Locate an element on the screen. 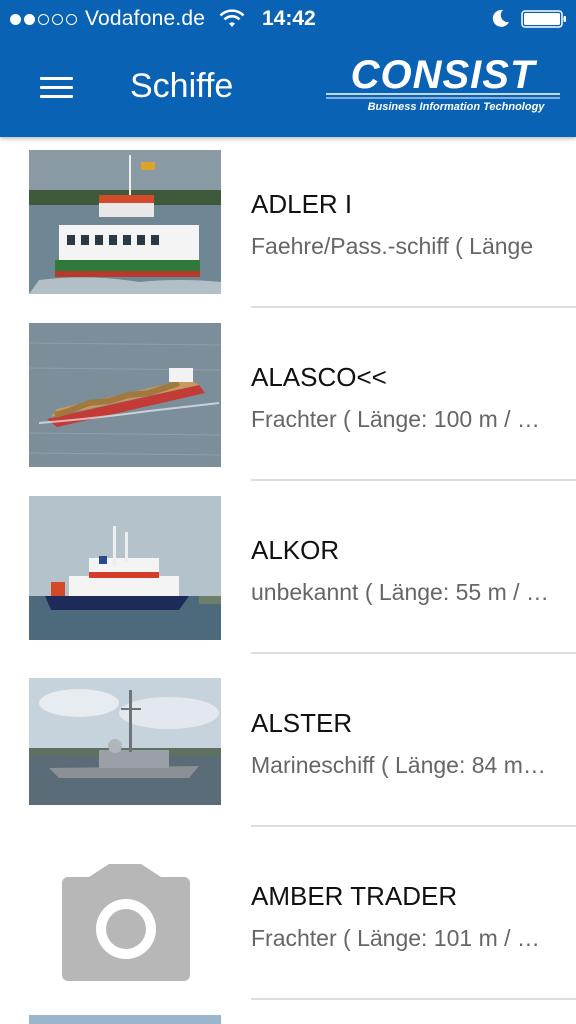 The image size is (576, 1024). ship-name: ALASCO<< is located at coordinates (319, 377).